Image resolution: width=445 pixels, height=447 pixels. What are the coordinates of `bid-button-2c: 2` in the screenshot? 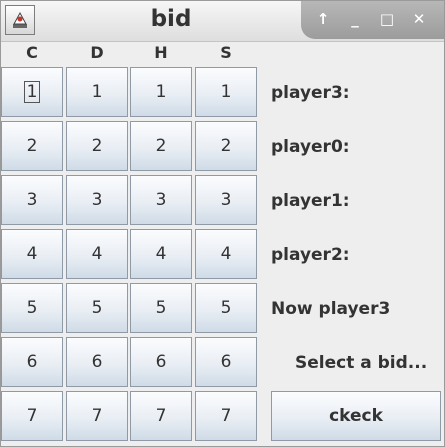 It's located at (32, 146).